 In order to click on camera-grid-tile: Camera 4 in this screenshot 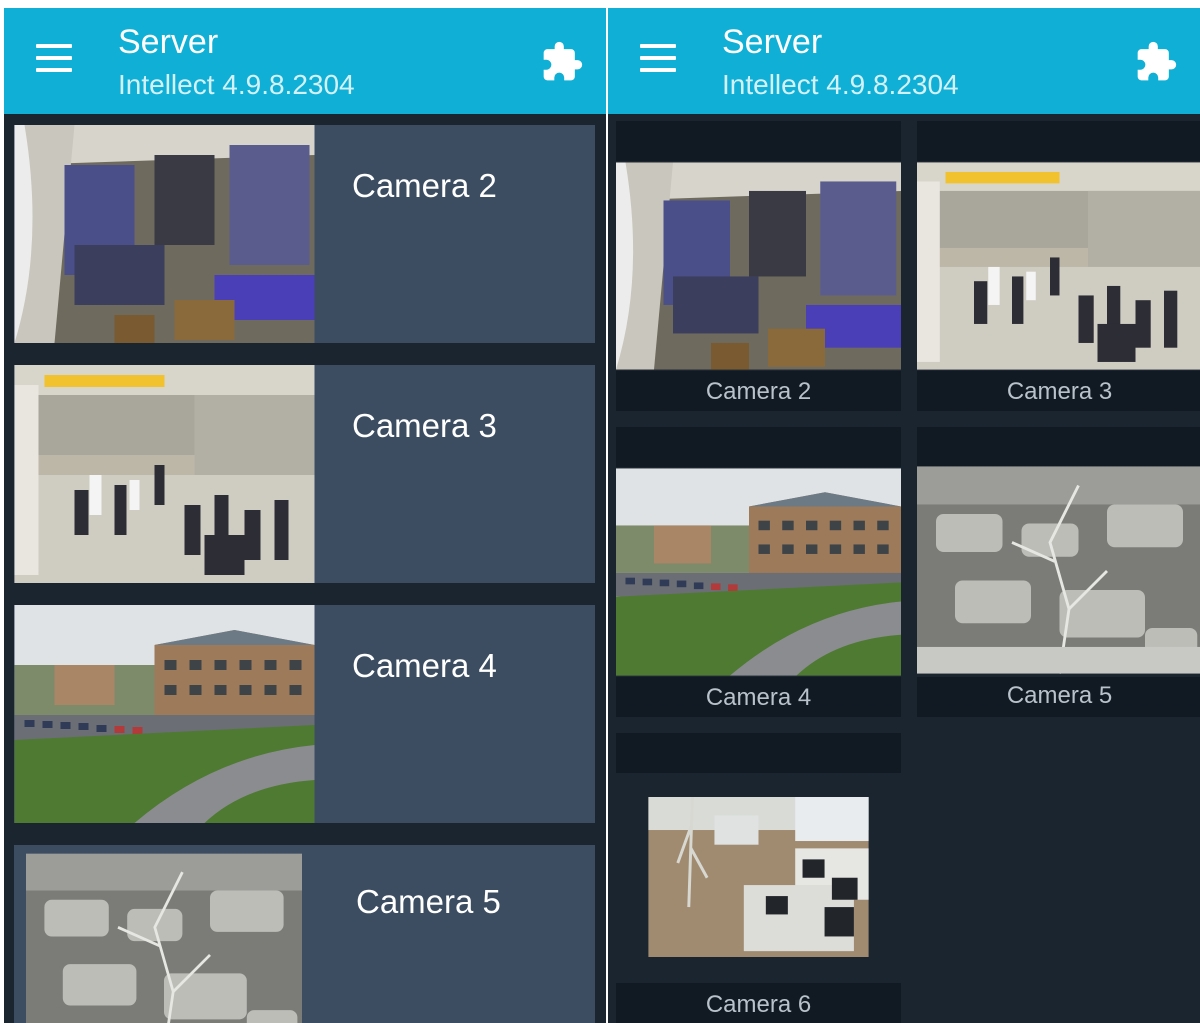, I will do `click(758, 572)`.